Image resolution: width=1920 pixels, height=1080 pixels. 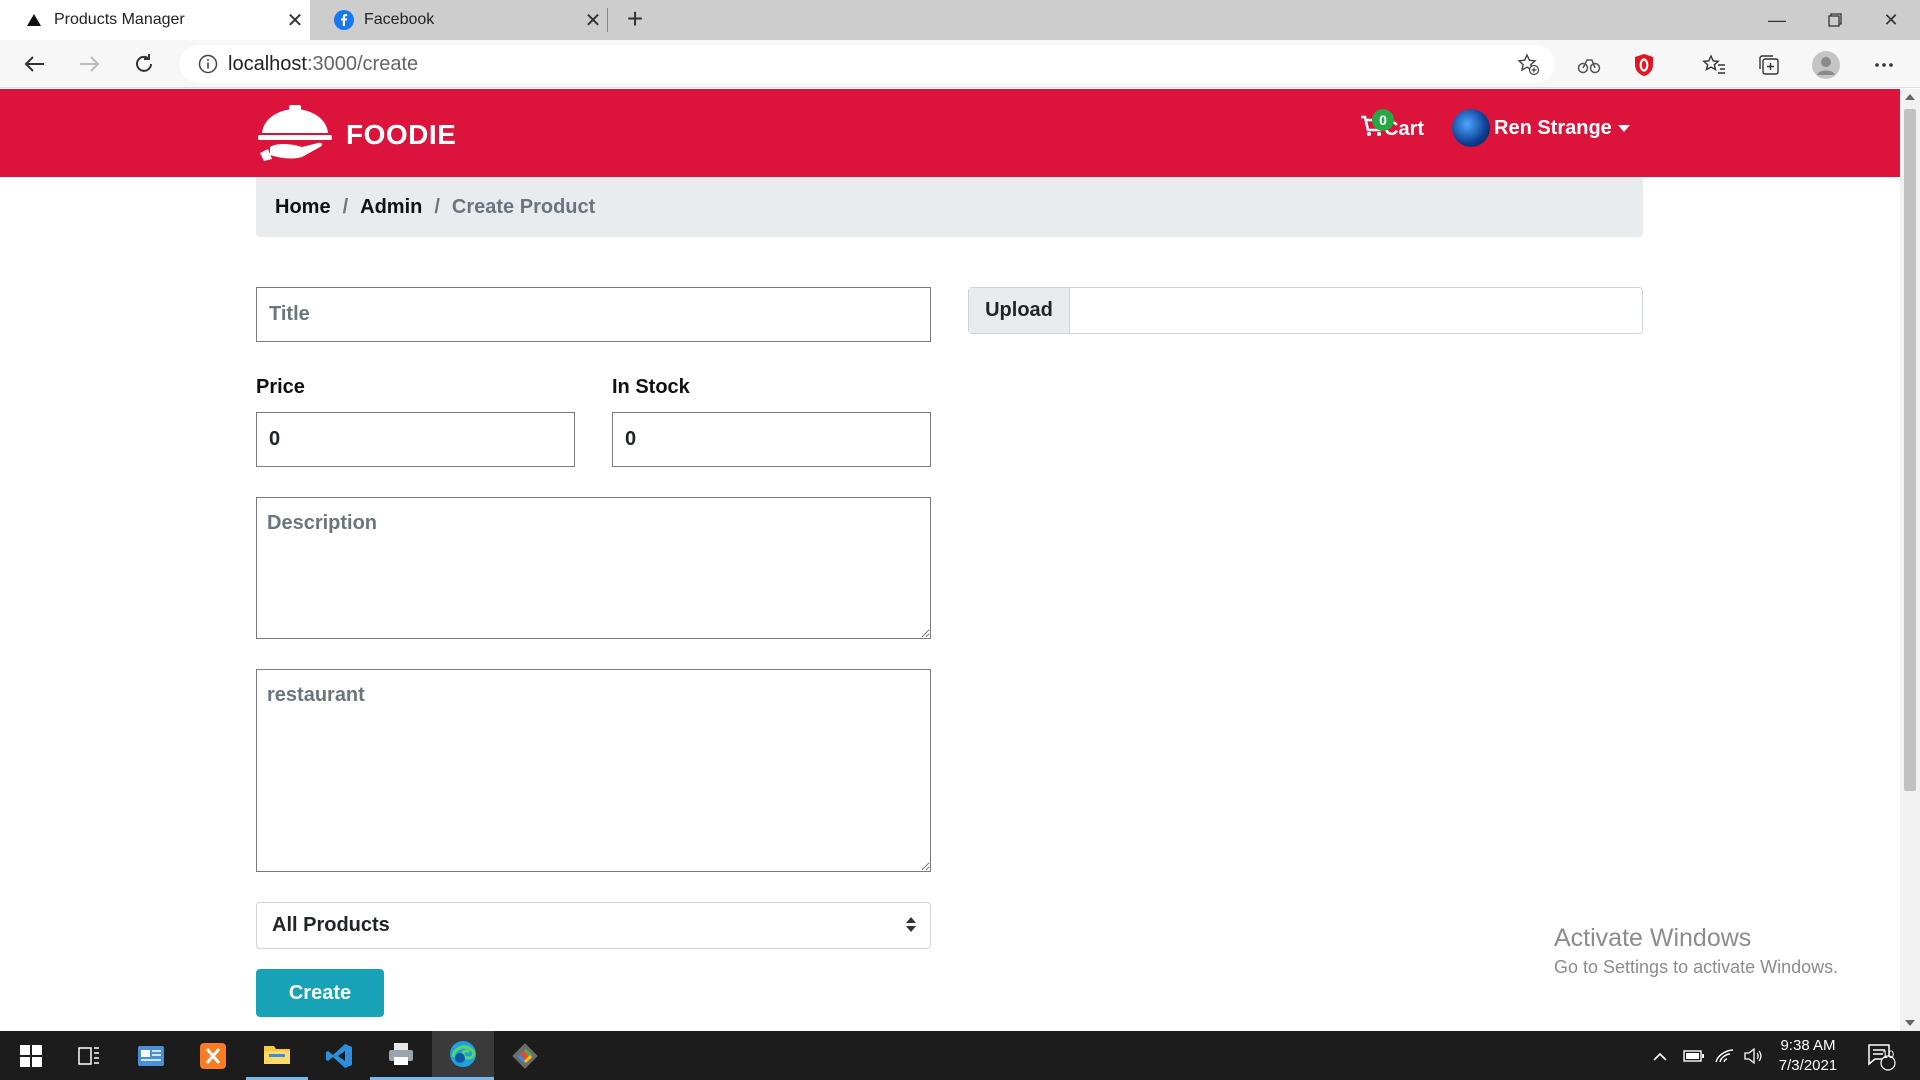 I want to click on scroll-down-arrow-icon, so click(x=1910, y=1023).